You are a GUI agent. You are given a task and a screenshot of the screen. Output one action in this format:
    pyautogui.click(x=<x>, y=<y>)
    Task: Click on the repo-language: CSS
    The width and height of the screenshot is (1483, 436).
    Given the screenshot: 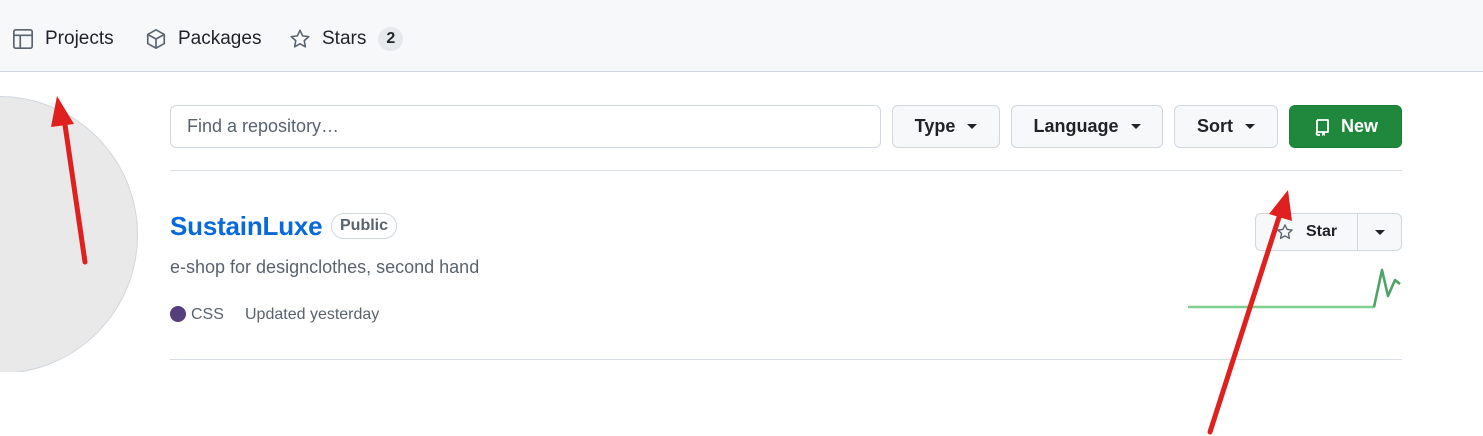 What is the action you would take?
    pyautogui.click(x=207, y=314)
    